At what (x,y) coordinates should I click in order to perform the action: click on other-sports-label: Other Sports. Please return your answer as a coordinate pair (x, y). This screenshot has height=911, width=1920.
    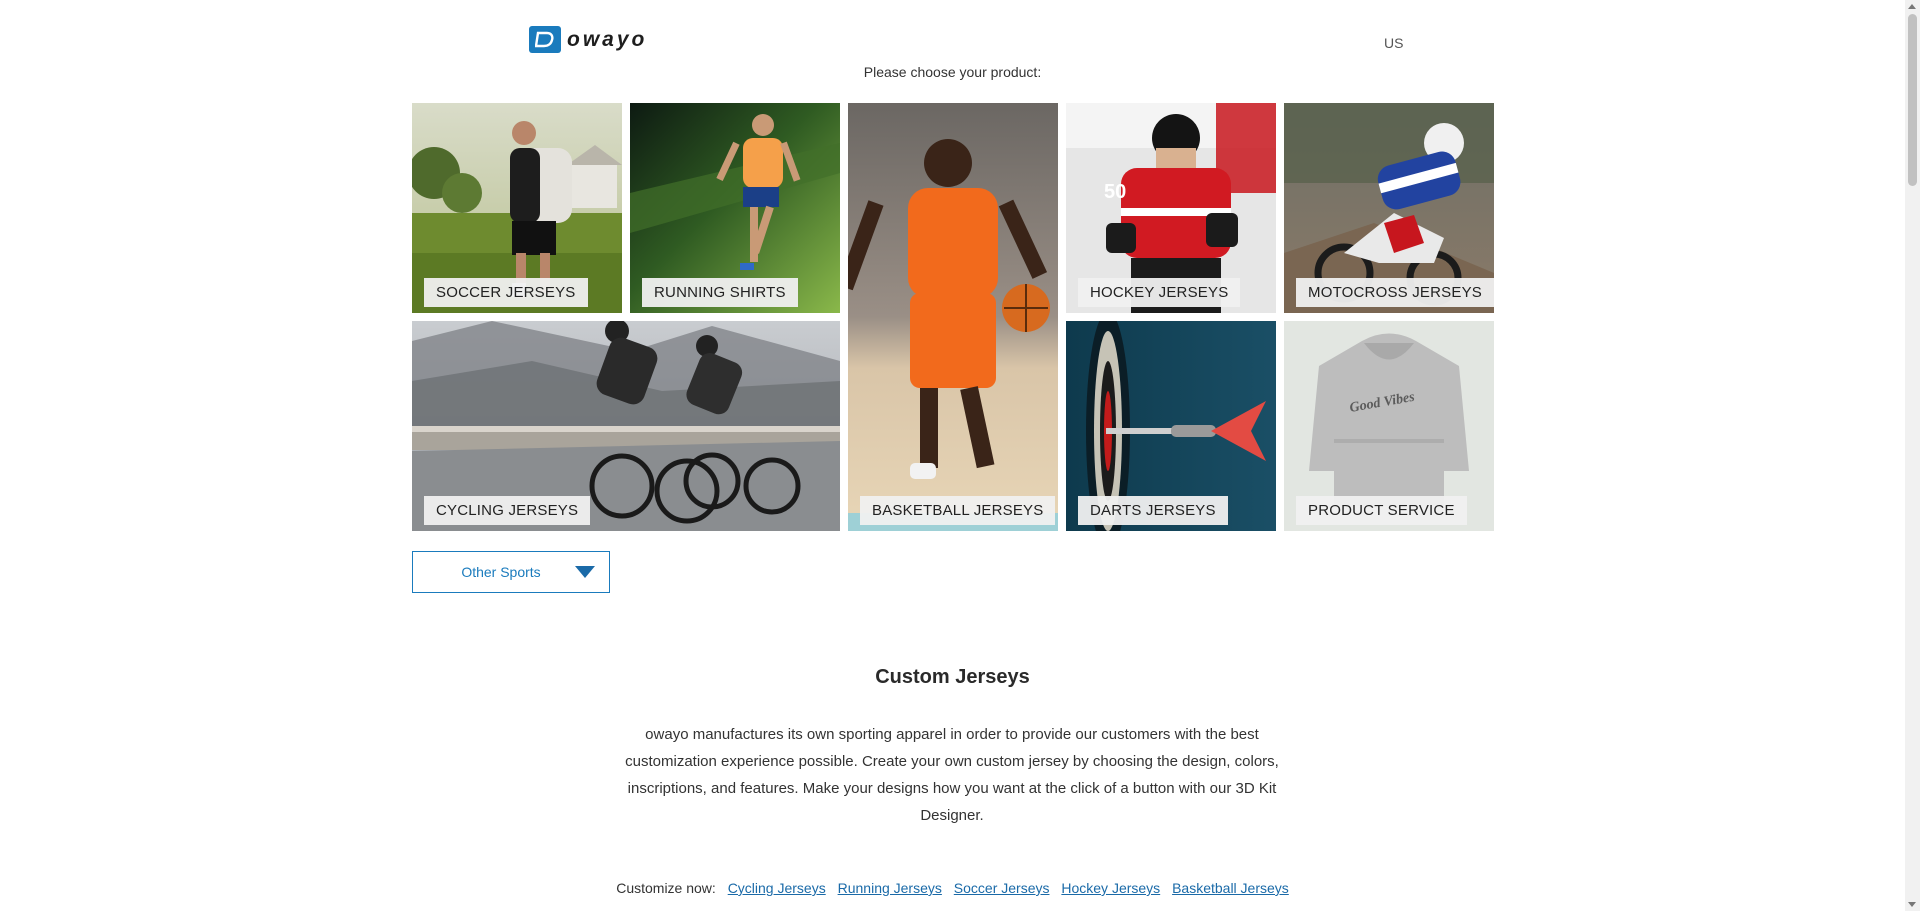
    Looking at the image, I should click on (501, 572).